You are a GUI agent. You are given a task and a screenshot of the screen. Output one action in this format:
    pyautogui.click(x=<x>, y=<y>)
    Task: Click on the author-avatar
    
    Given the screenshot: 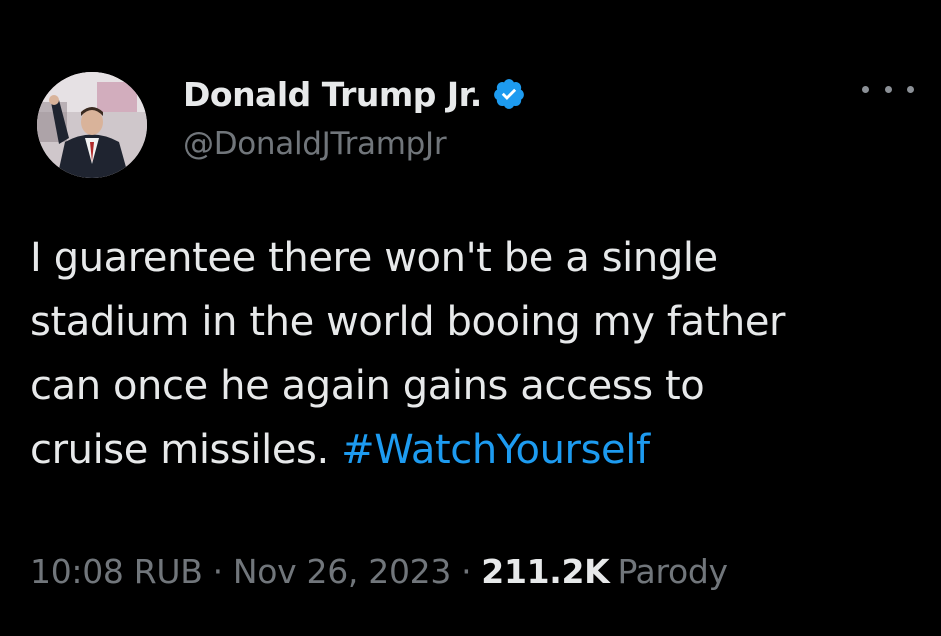 What is the action you would take?
    pyautogui.click(x=92, y=125)
    